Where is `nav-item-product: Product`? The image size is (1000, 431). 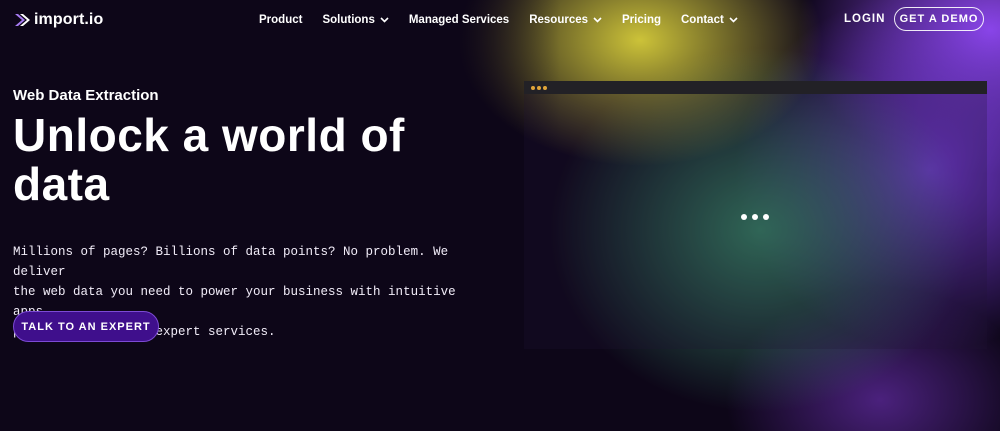 nav-item-product: Product is located at coordinates (280, 20).